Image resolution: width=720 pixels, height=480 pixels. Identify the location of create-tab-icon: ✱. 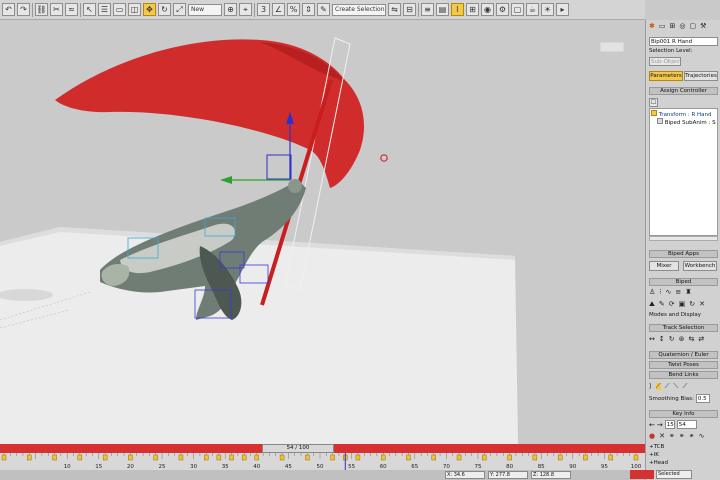
(652, 26).